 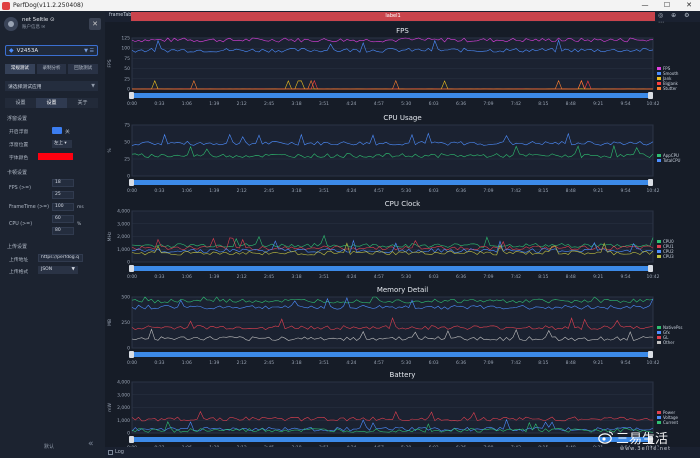 I want to click on tab-normal-test: 常规测试, so click(x=20, y=69).